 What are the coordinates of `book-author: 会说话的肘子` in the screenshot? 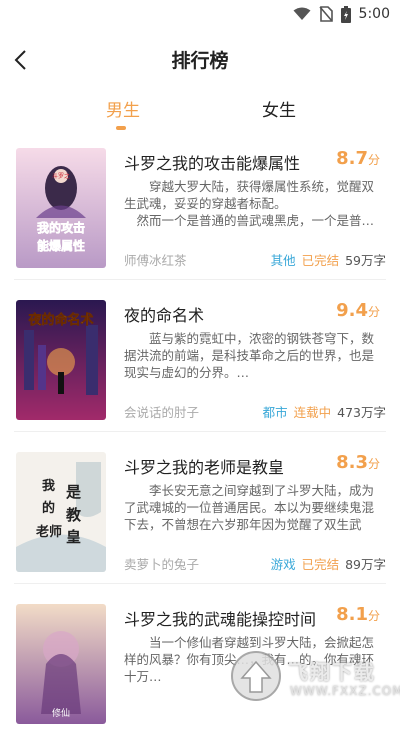 It's located at (162, 412).